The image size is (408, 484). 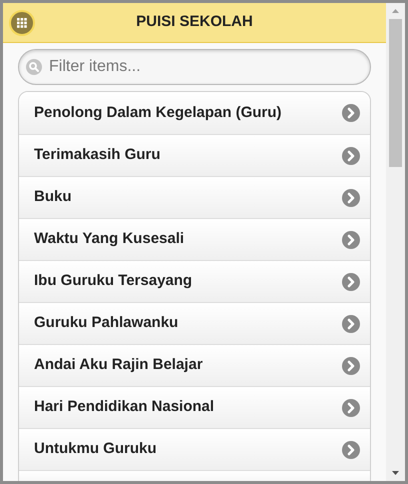 What do you see at coordinates (194, 113) in the screenshot?
I see `list-item: Penolong Dalam Kegelapan (Guru)` at bounding box center [194, 113].